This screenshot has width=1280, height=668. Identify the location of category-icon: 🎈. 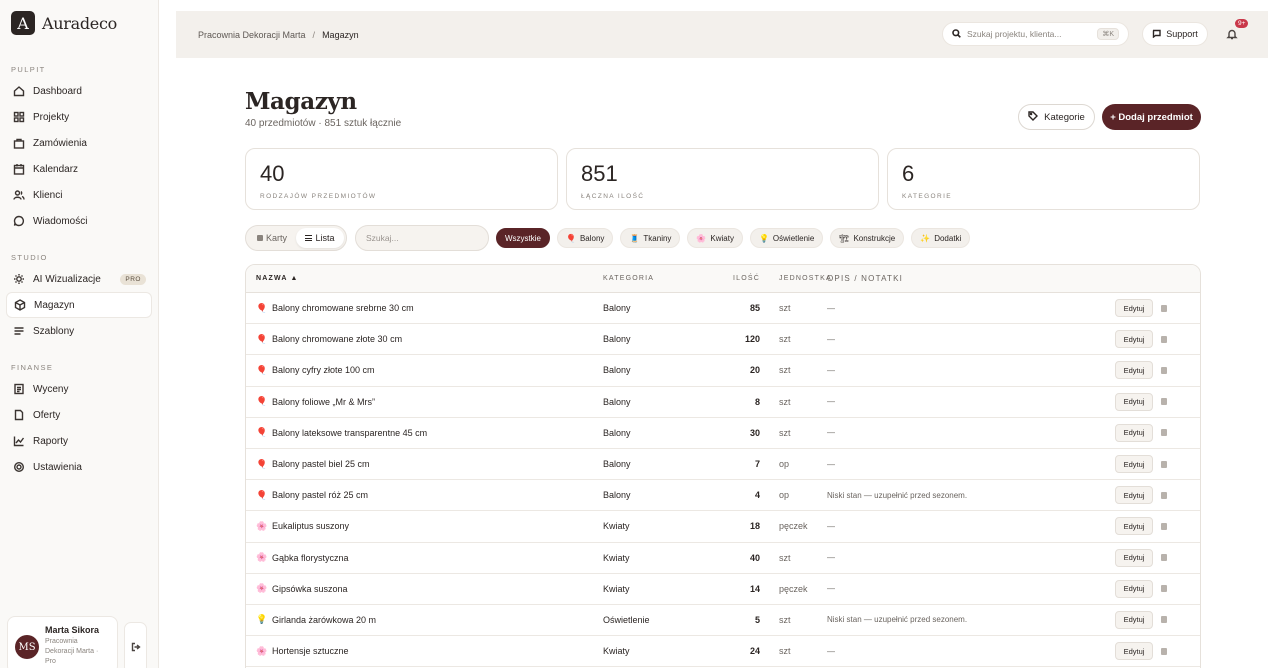
(262, 494).